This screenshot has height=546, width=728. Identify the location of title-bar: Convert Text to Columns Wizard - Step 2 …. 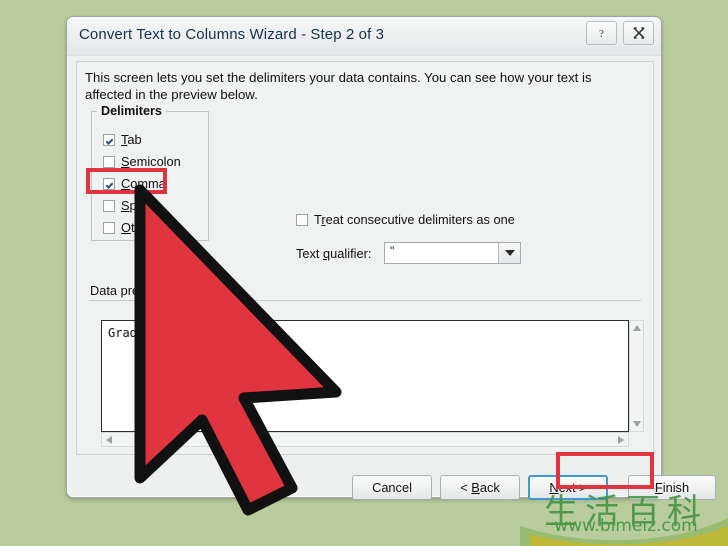
(364, 36).